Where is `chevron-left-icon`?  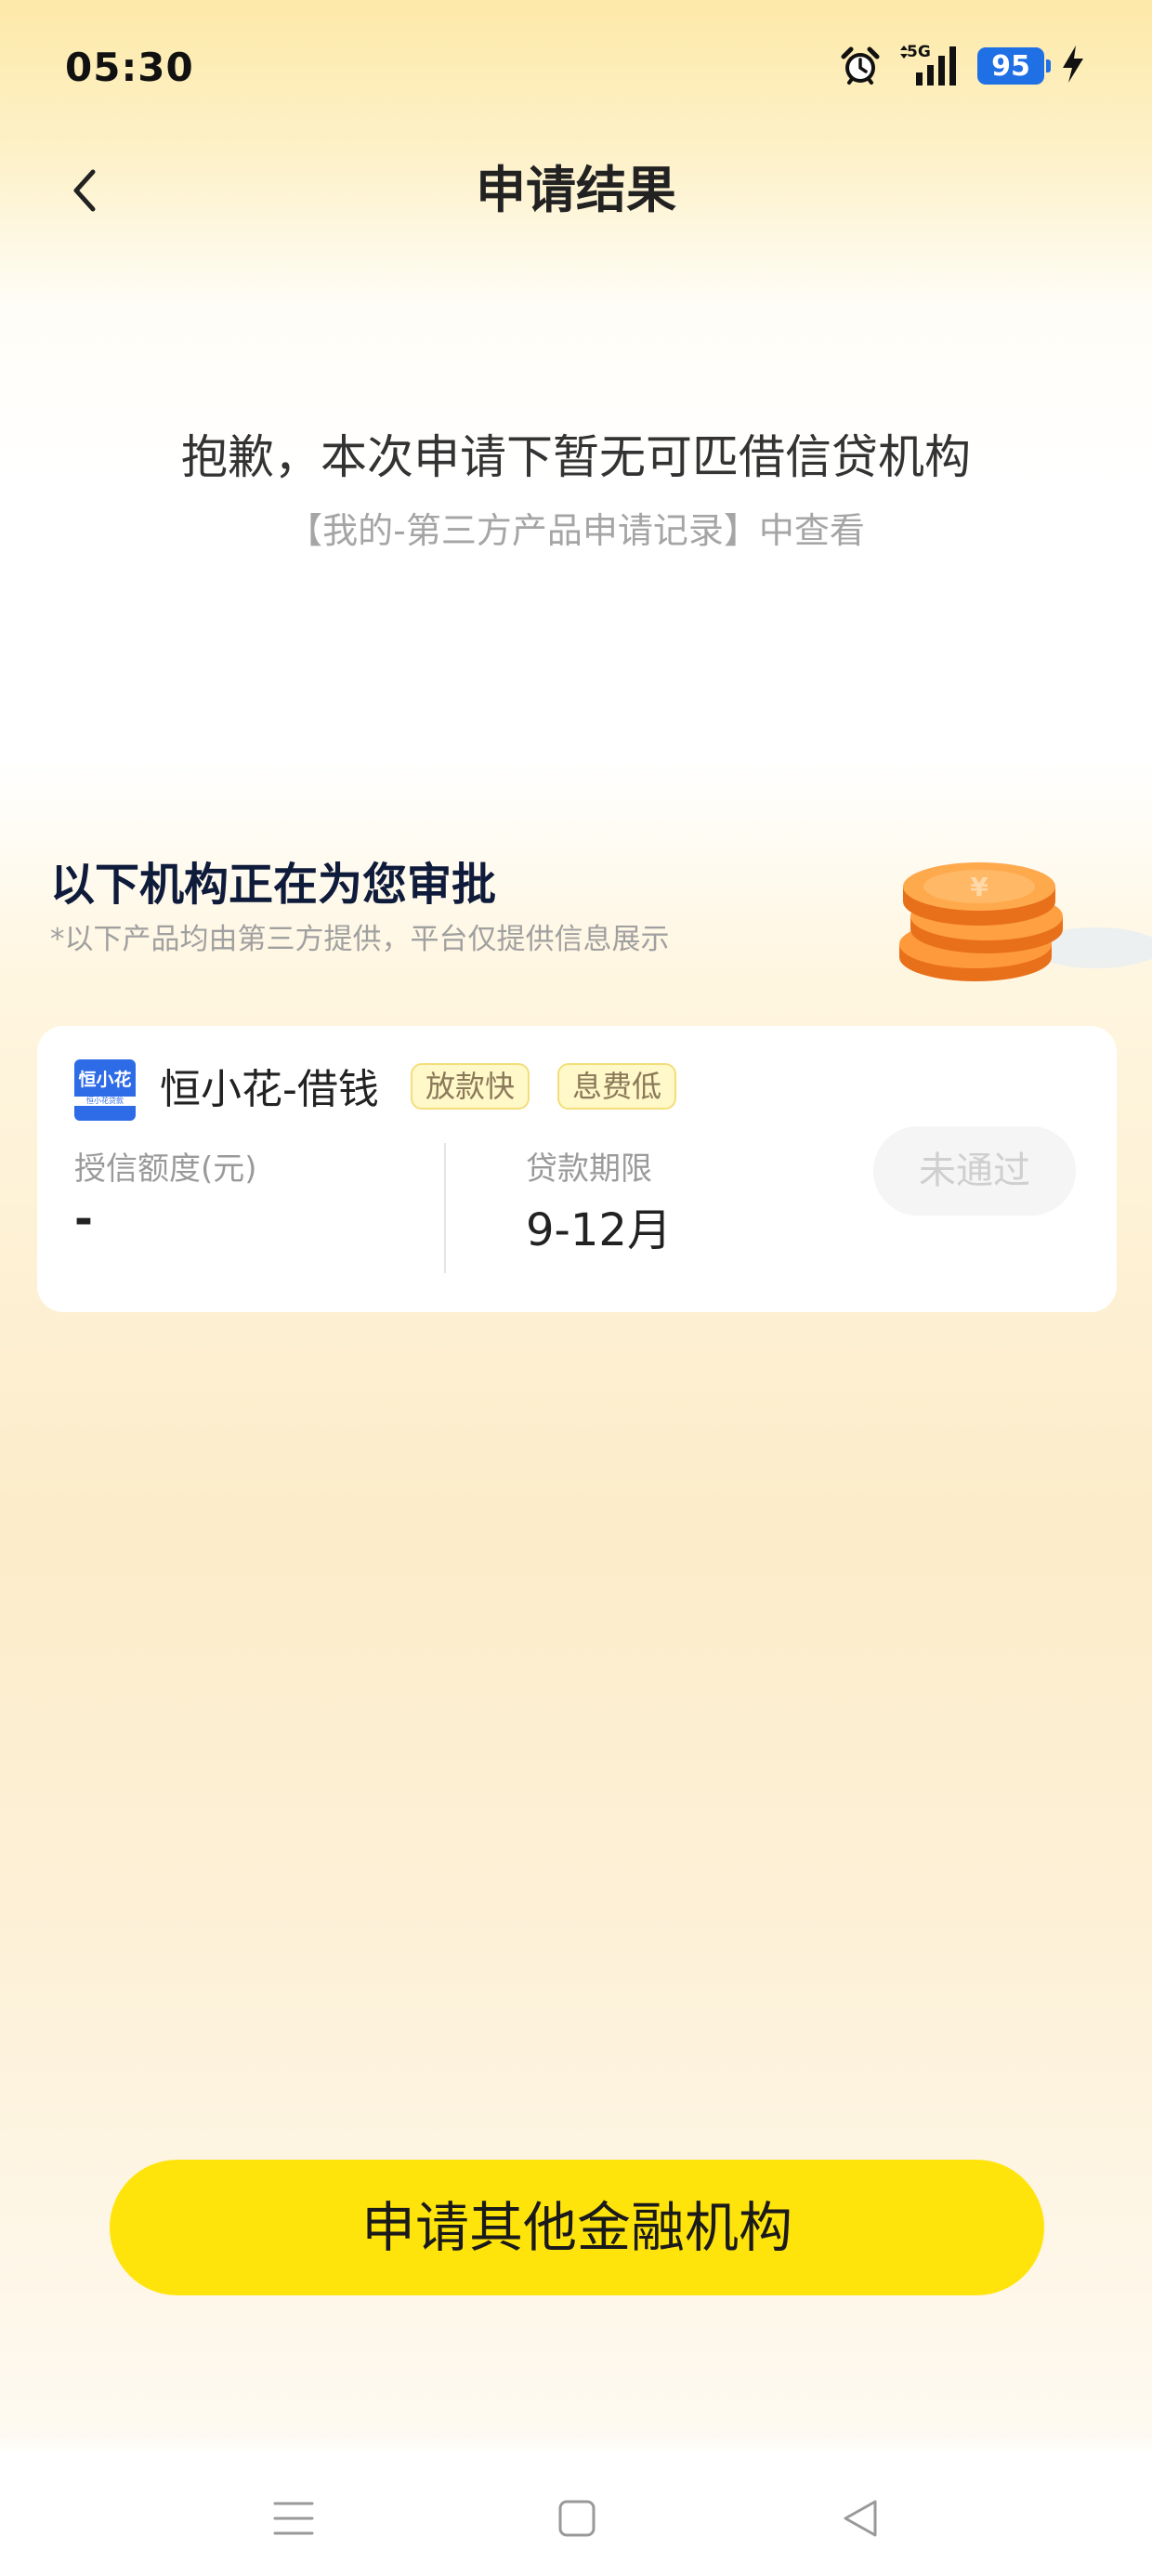
chevron-left-icon is located at coordinates (84, 190).